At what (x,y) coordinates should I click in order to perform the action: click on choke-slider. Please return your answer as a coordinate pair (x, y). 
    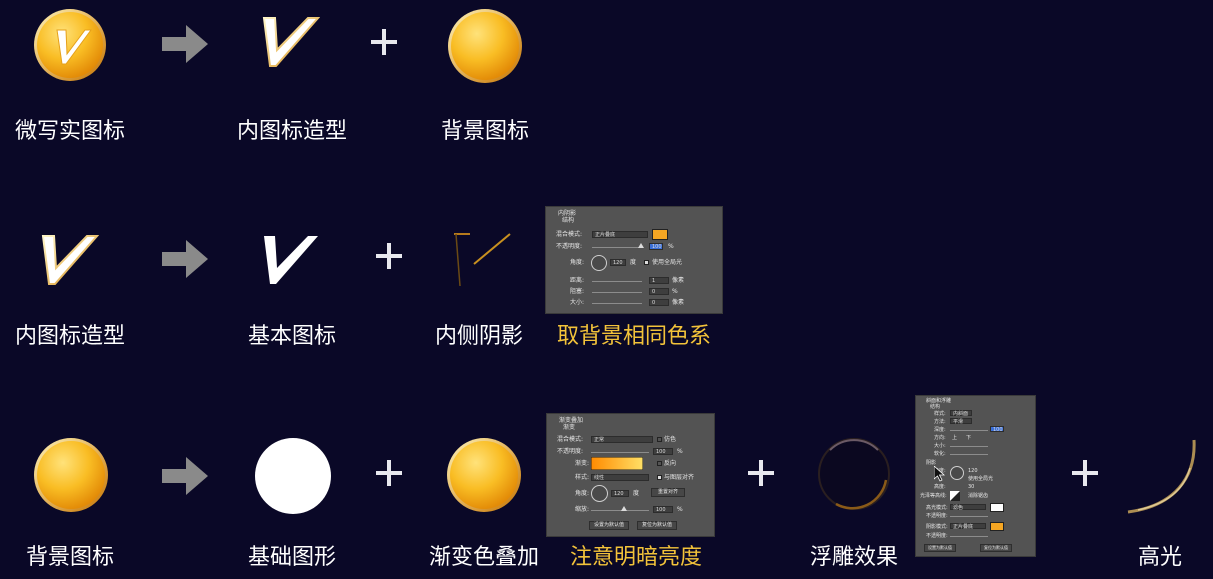
    Looking at the image, I should click on (617, 292).